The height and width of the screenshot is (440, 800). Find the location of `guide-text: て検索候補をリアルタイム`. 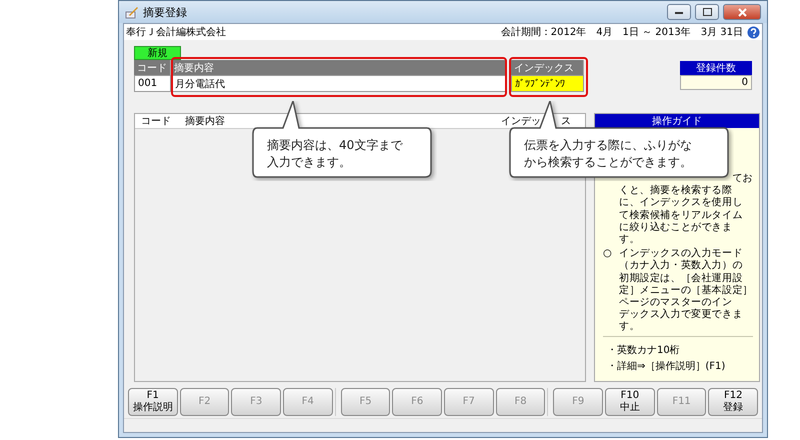

guide-text: て検索候補をリアルタイム is located at coordinates (681, 216).